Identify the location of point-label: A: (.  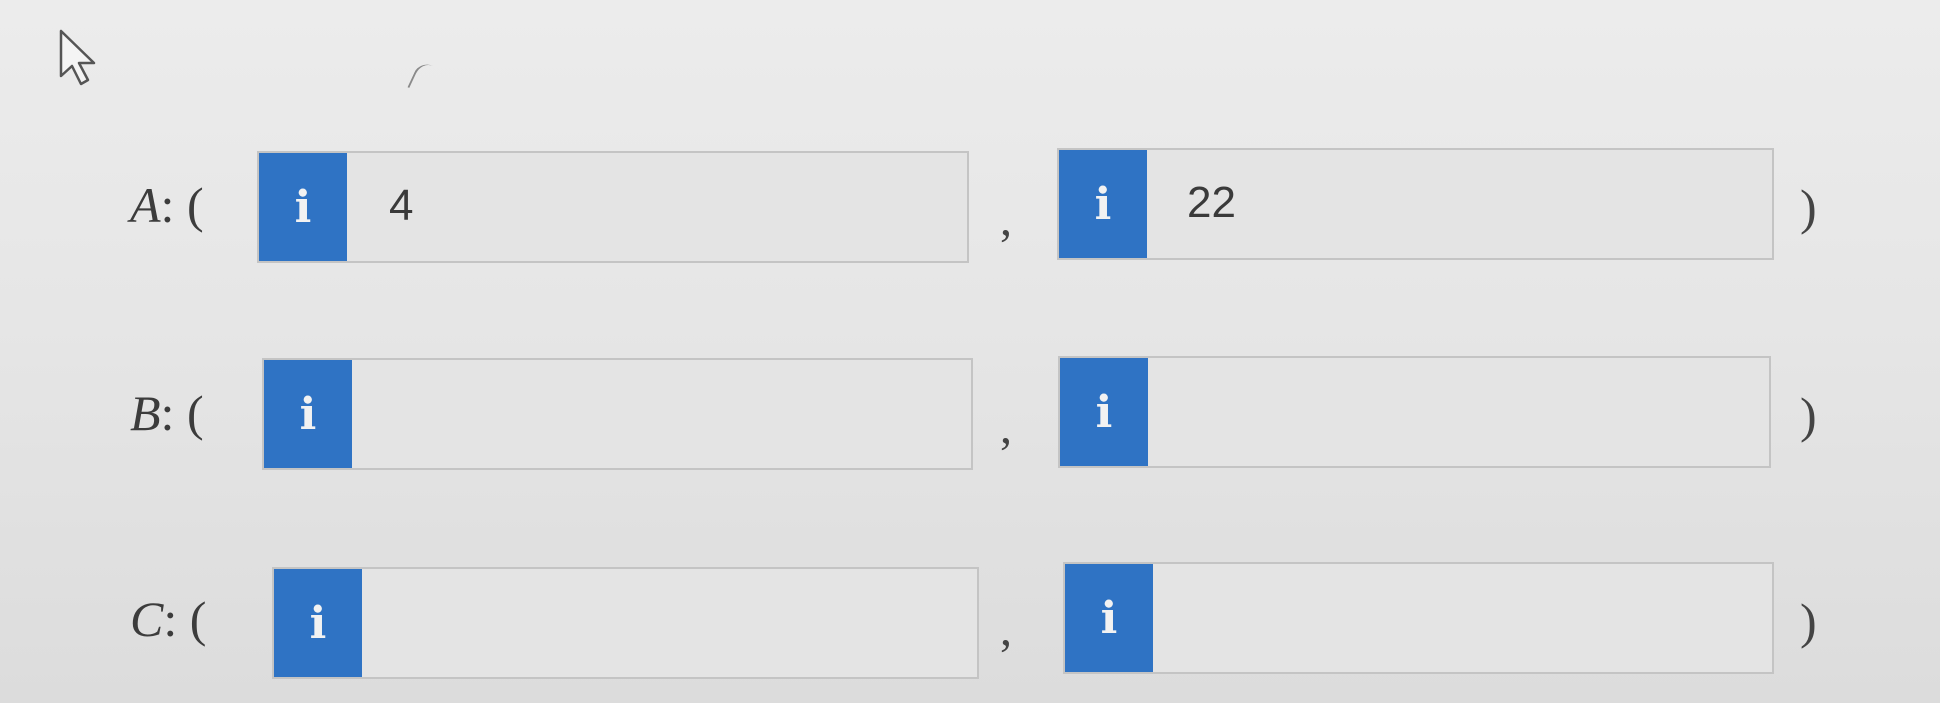
(167, 205).